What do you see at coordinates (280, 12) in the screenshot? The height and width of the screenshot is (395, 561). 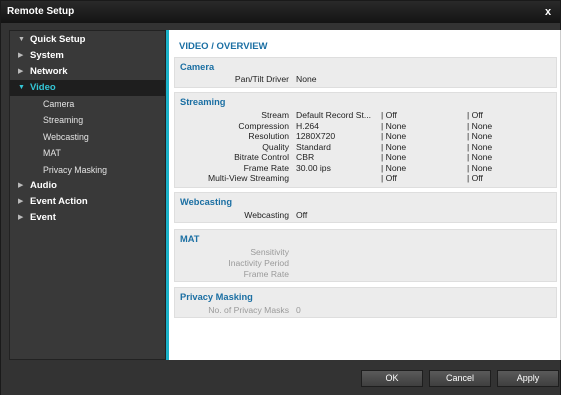 I see `title-bar: Remote Setup x` at bounding box center [280, 12].